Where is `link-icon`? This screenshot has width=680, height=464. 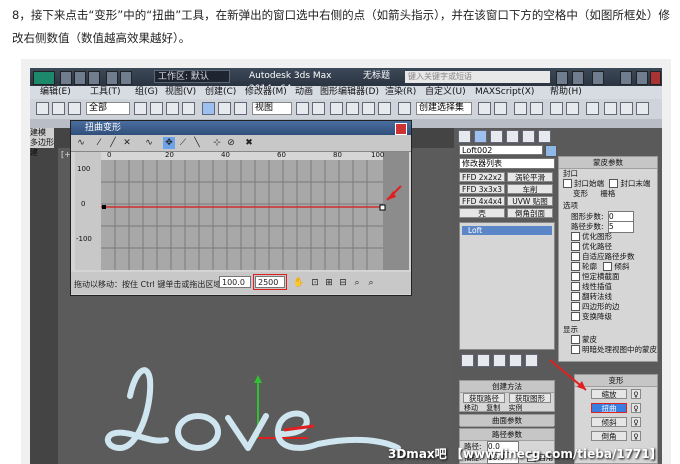 link-icon is located at coordinates (42, 108).